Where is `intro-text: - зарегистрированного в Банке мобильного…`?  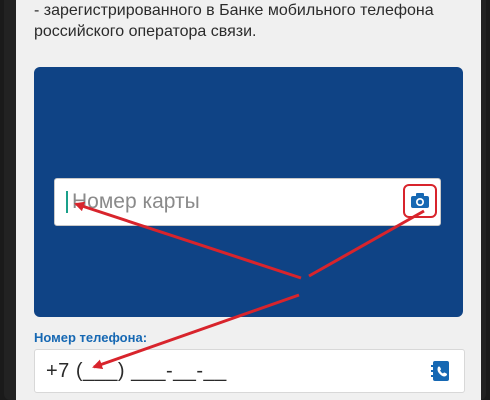 intro-text: - зарегистрированного в Банке мобильного… is located at coordinates (249, 21).